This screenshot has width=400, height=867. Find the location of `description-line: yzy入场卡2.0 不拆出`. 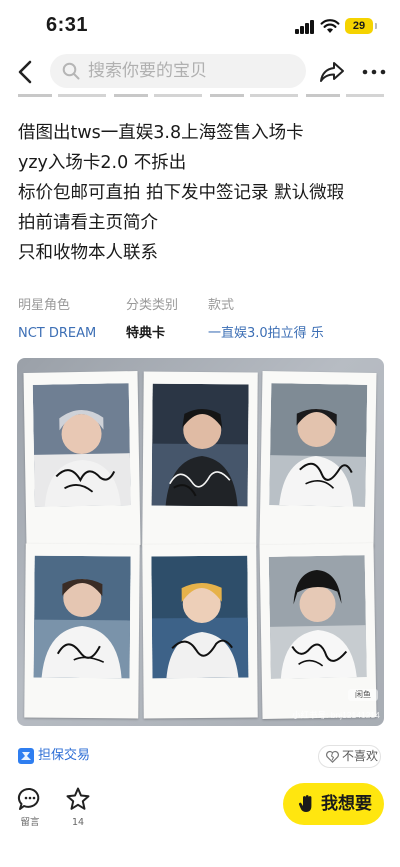

description-line: yzy入场卡2.0 不拆出 is located at coordinates (102, 163).